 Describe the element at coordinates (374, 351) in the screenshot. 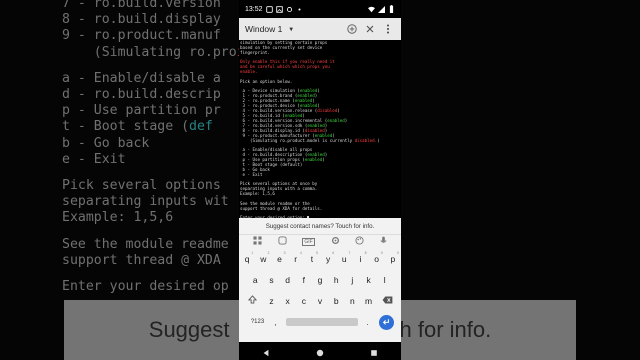

I see `recents-nav-icon` at that location.